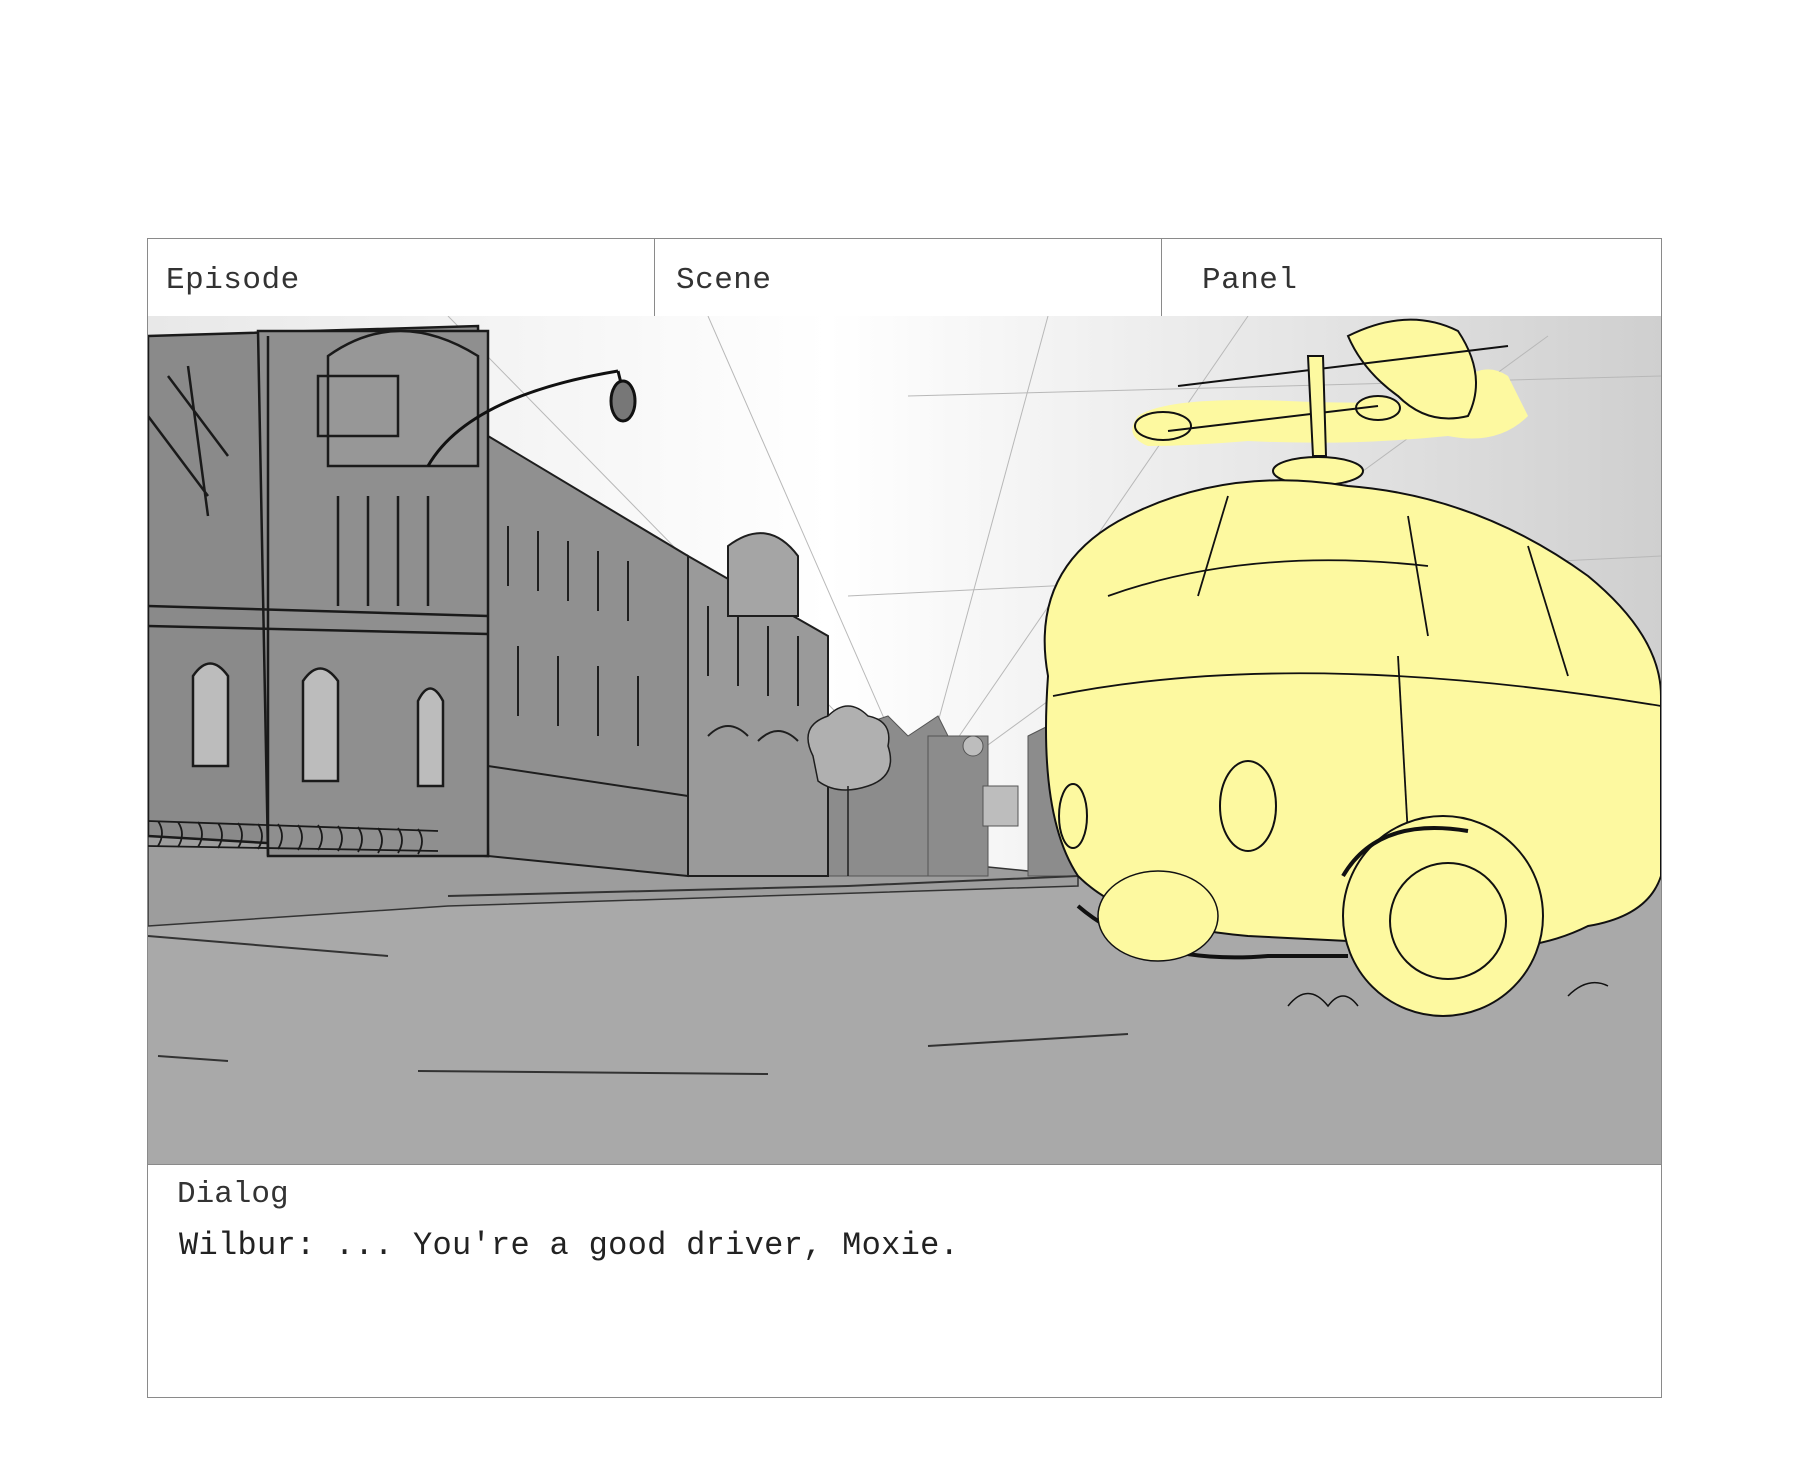 The height and width of the screenshot is (1469, 1800). What do you see at coordinates (319, 591) in the screenshot?
I see `corner-building` at bounding box center [319, 591].